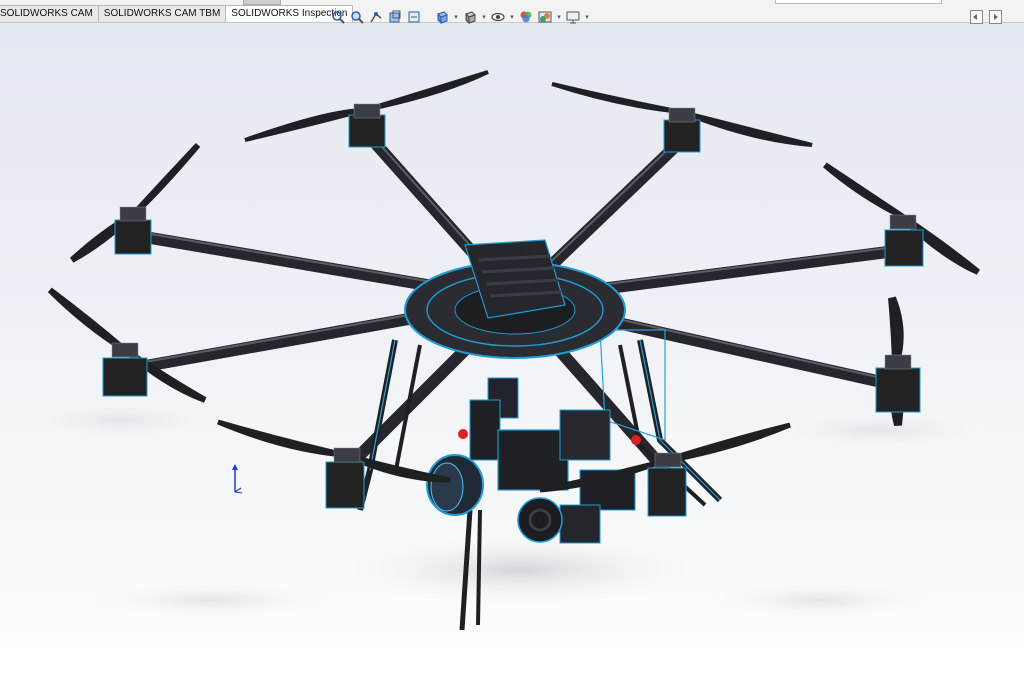  What do you see at coordinates (470, 17) in the screenshot?
I see `display-style-icon` at bounding box center [470, 17].